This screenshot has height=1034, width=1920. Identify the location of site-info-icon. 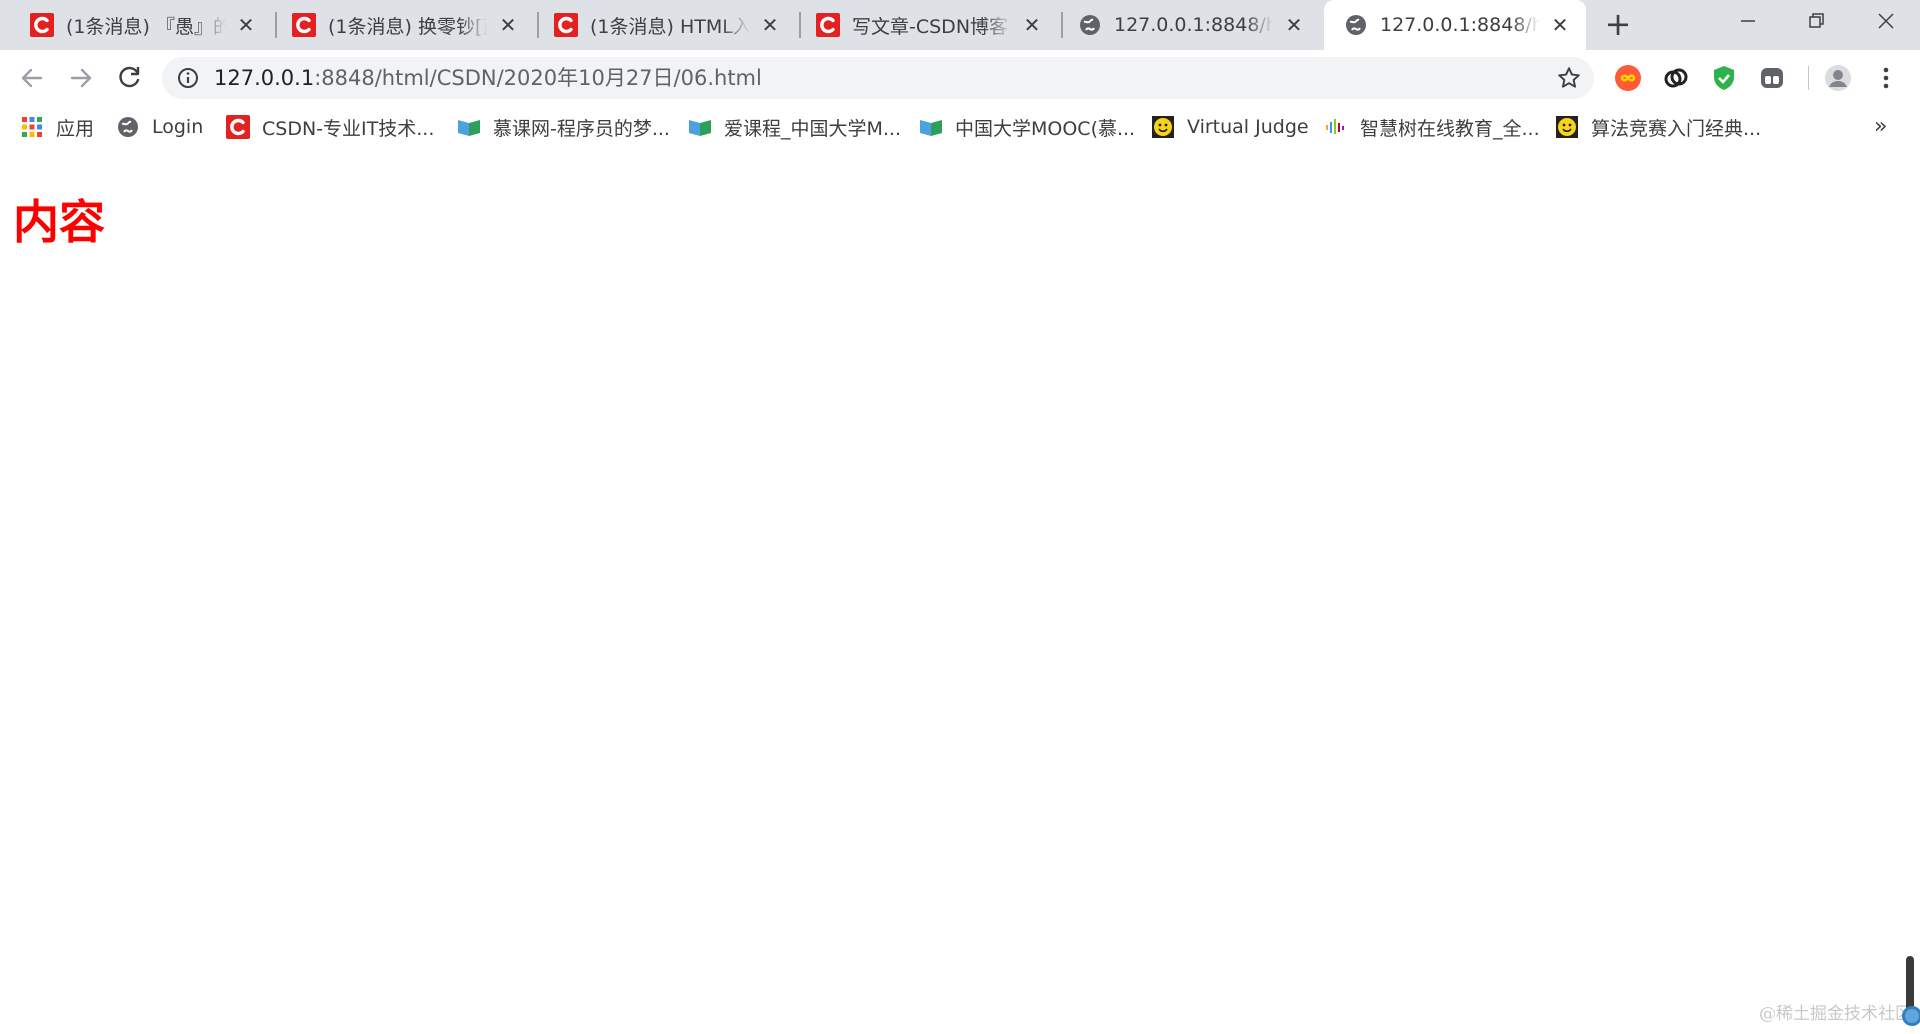
(188, 78).